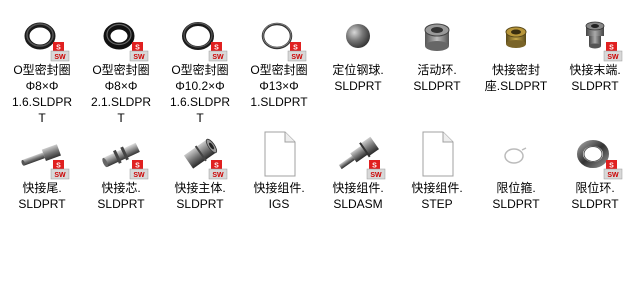 The width and height of the screenshot is (638, 305). What do you see at coordinates (121, 196) in the screenshot?
I see `file-name-label: 快接芯. SLDPRT` at bounding box center [121, 196].